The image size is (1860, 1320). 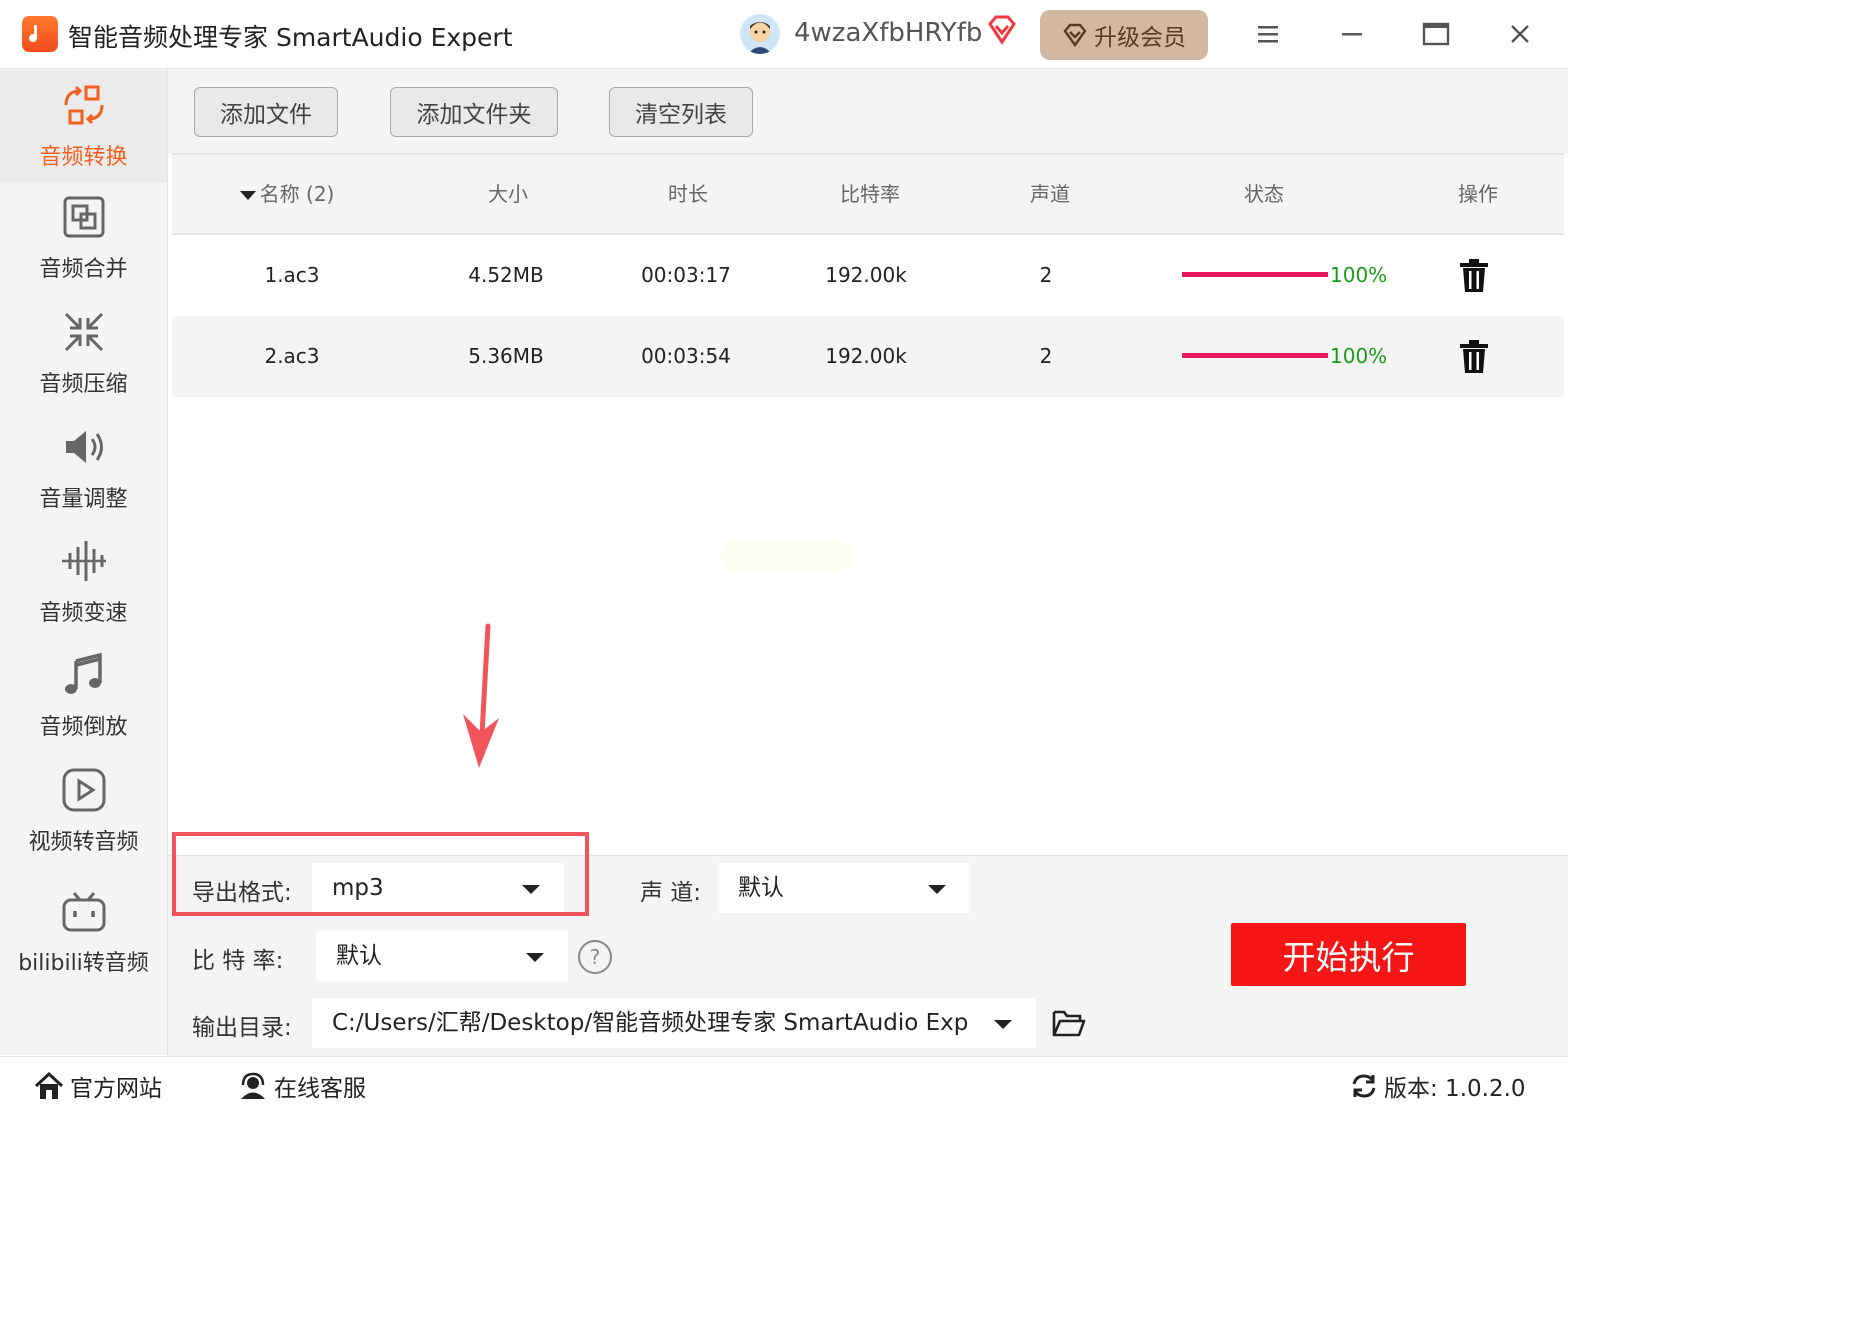 What do you see at coordinates (1264, 194) in the screenshot?
I see `column-header-status: 状态` at bounding box center [1264, 194].